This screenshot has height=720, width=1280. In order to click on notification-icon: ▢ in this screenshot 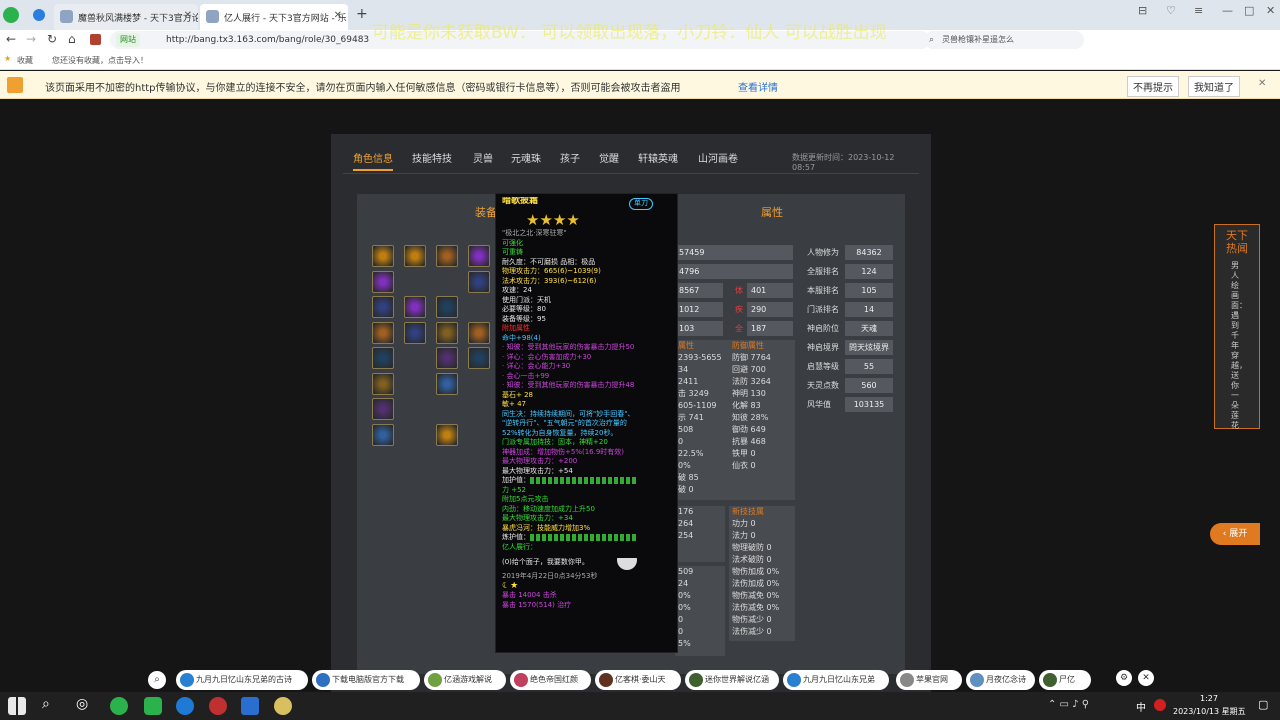, I will do `click(1263, 704)`.